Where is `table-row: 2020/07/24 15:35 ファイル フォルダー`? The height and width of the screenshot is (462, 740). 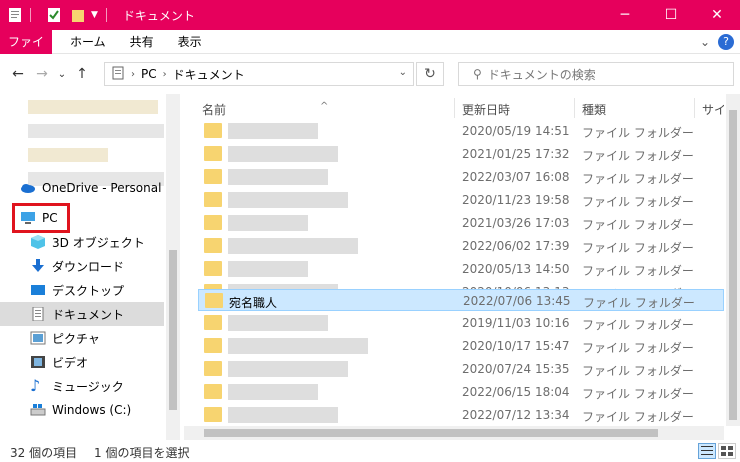
table-row: 2020/07/24 15:35 ファイル フォルダー is located at coordinates (461, 369).